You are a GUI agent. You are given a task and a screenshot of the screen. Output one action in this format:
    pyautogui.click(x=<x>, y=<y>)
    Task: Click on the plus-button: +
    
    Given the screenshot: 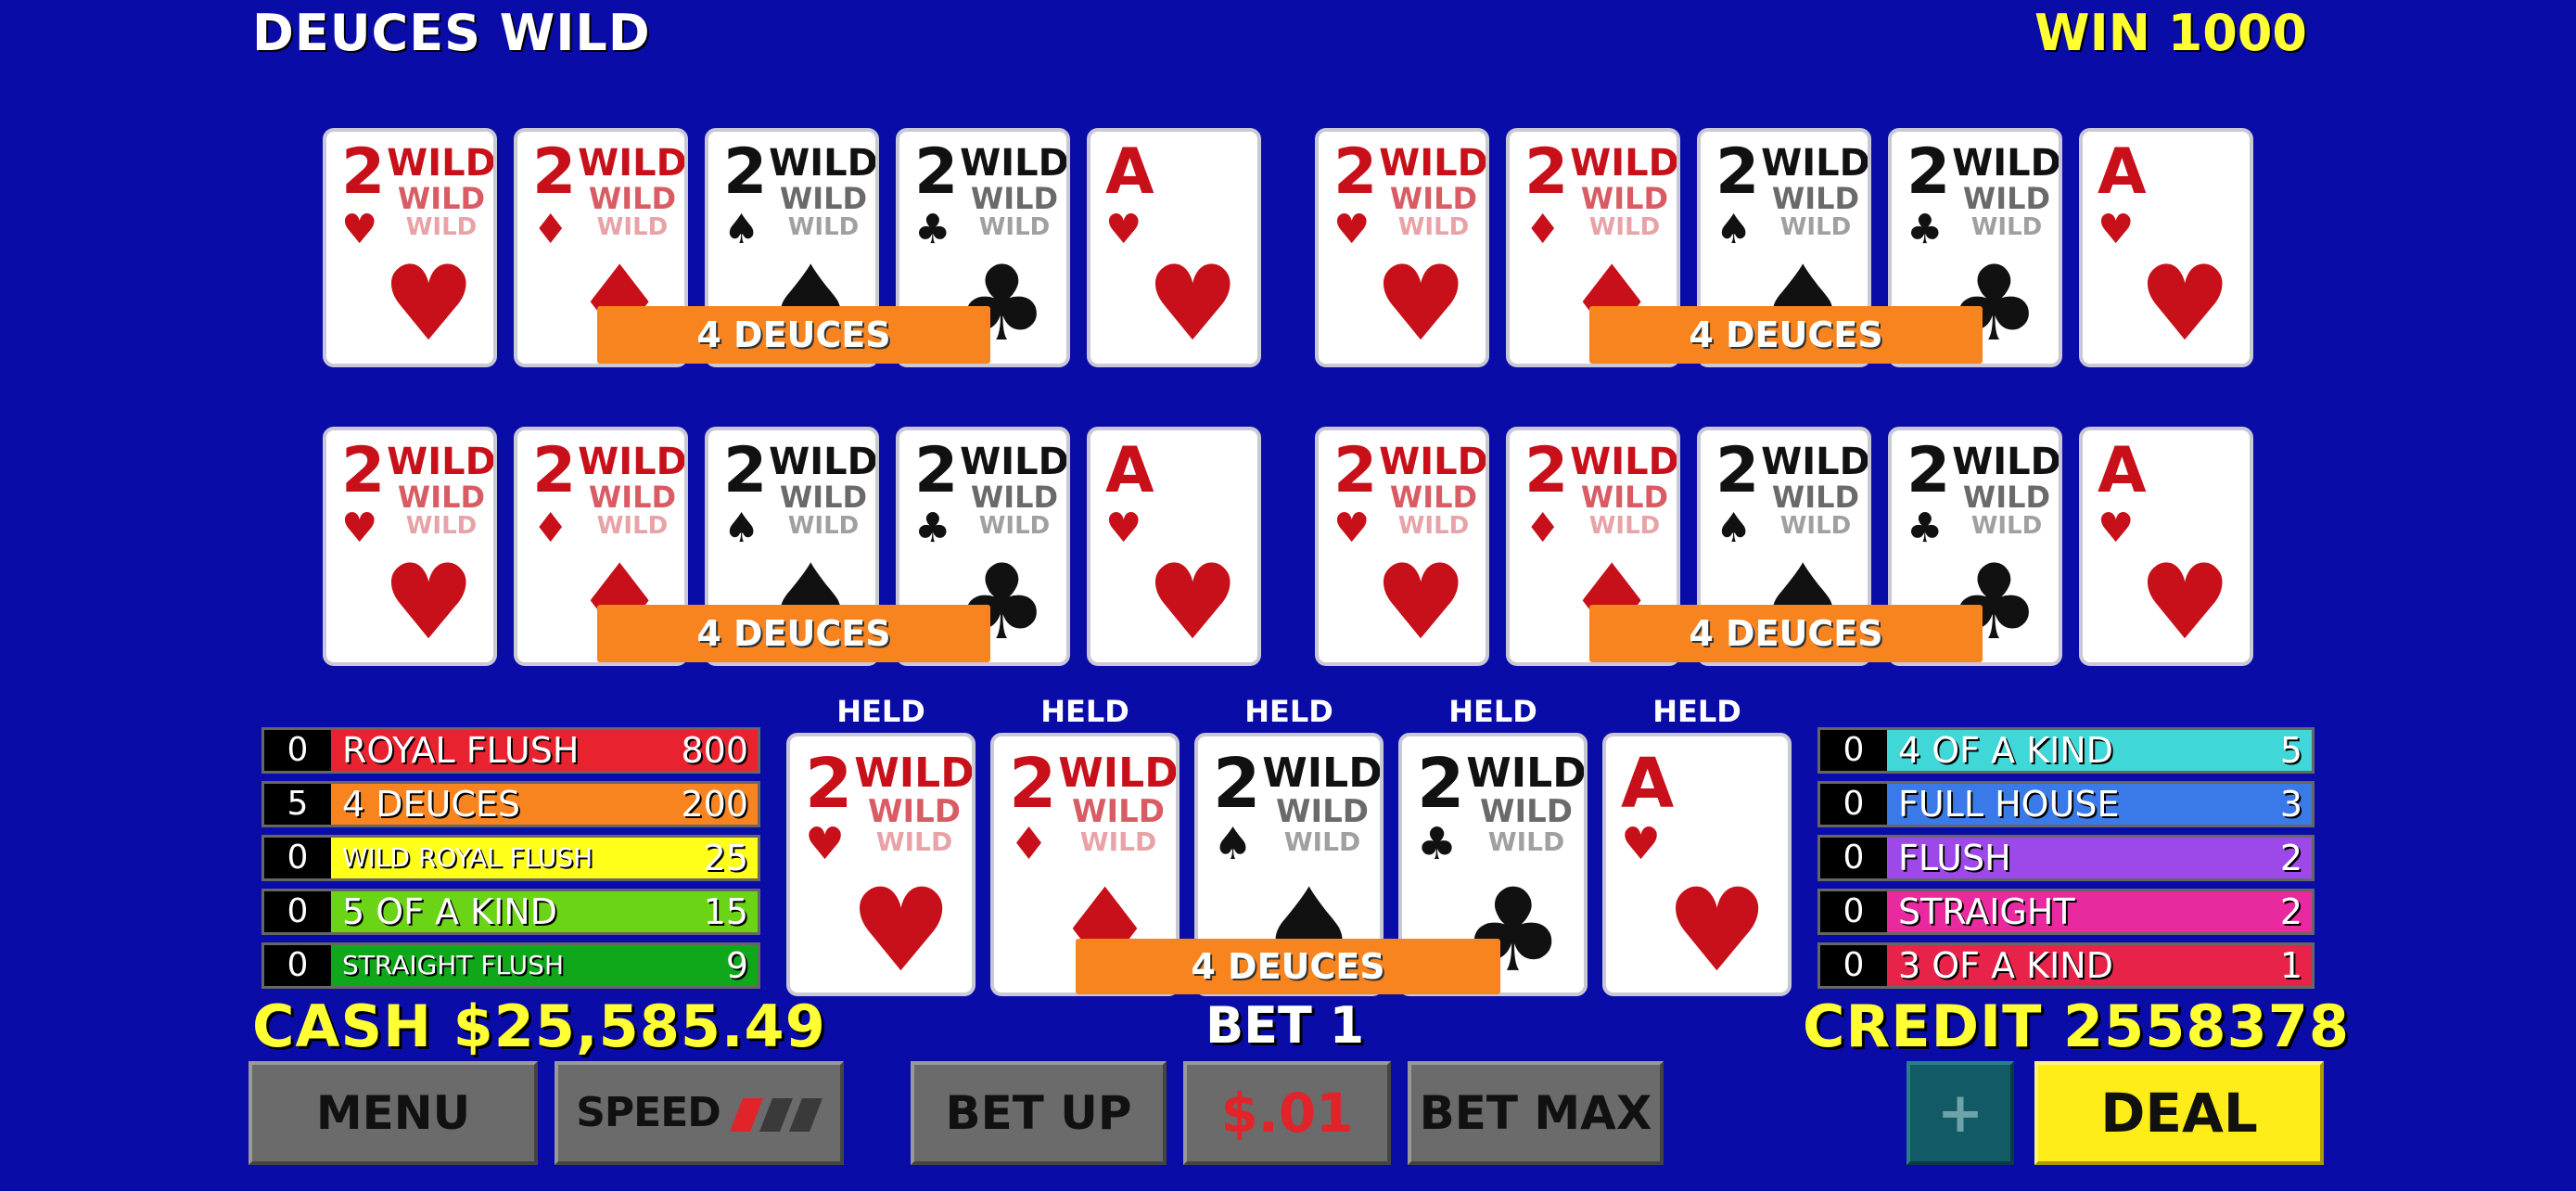 What is the action you would take?
    pyautogui.click(x=1960, y=1113)
    